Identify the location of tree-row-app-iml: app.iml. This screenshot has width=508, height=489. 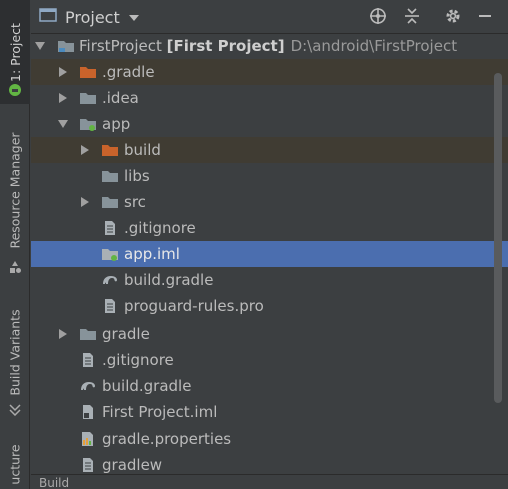
(269, 254).